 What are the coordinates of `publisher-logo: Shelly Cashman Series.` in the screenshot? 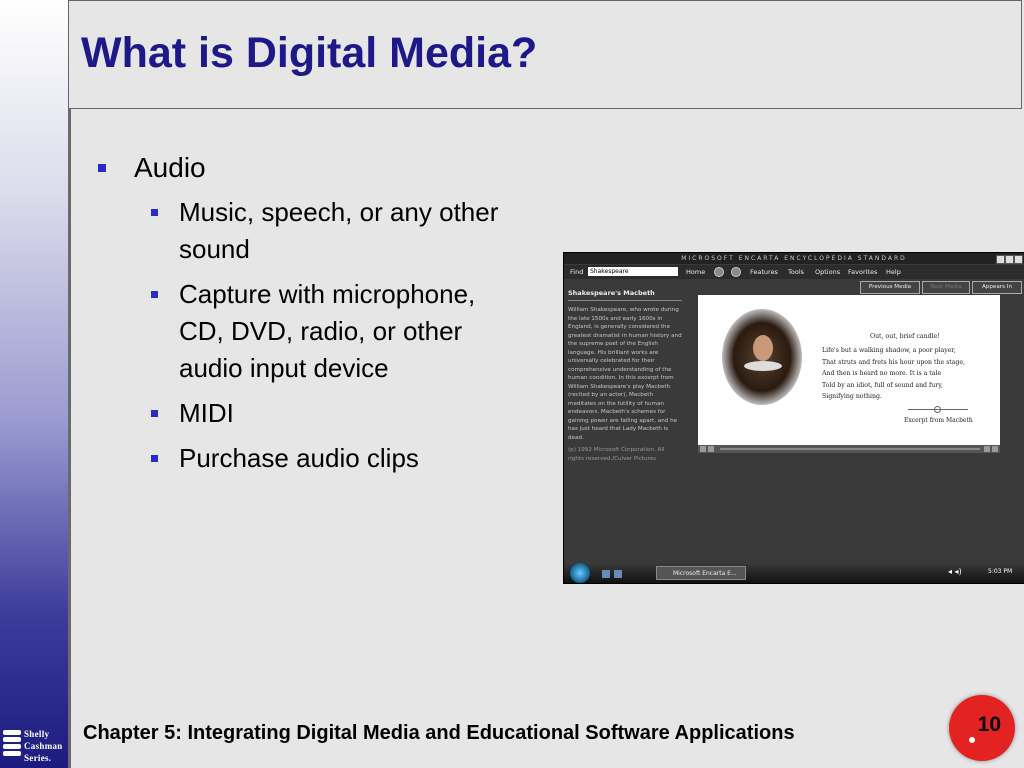 It's located at (35, 746).